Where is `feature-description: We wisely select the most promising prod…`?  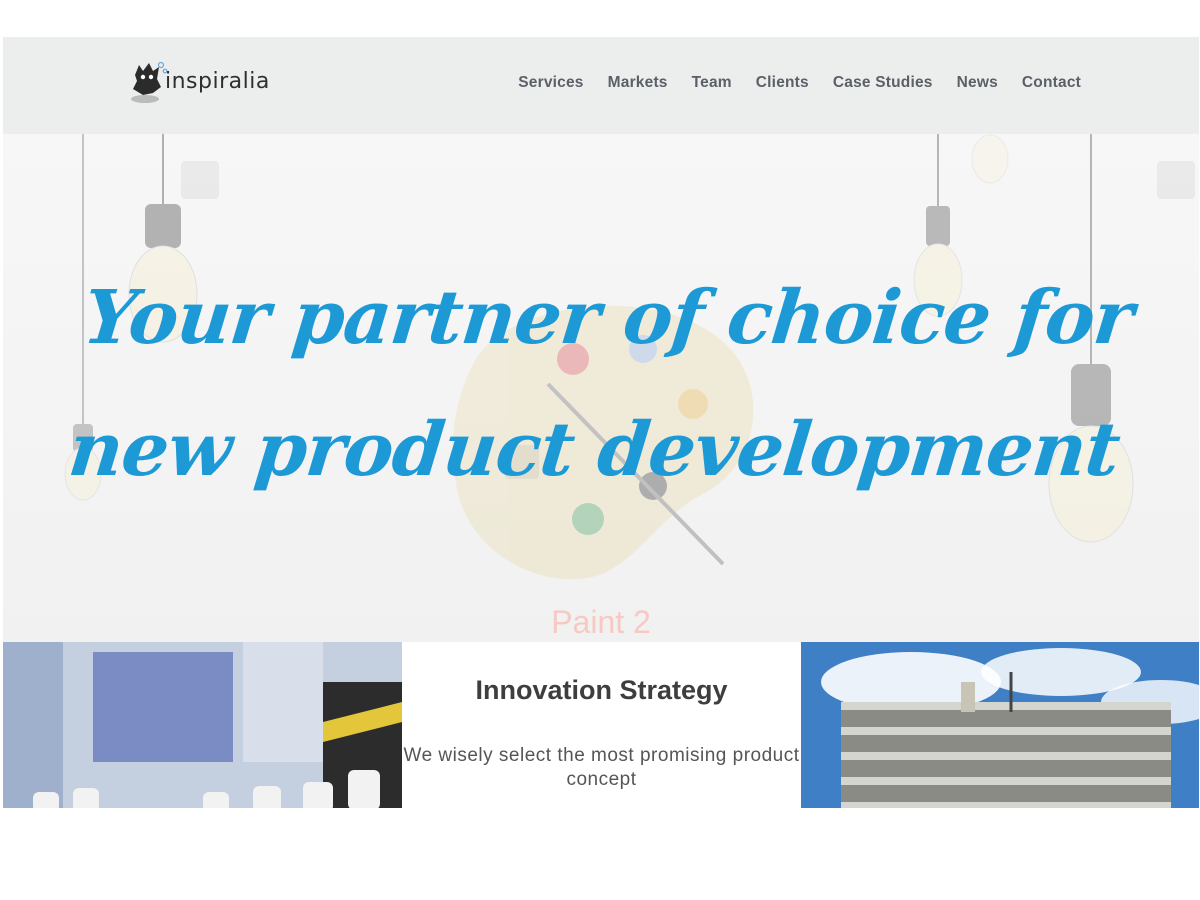 feature-description: We wisely select the most promising prod… is located at coordinates (601, 767).